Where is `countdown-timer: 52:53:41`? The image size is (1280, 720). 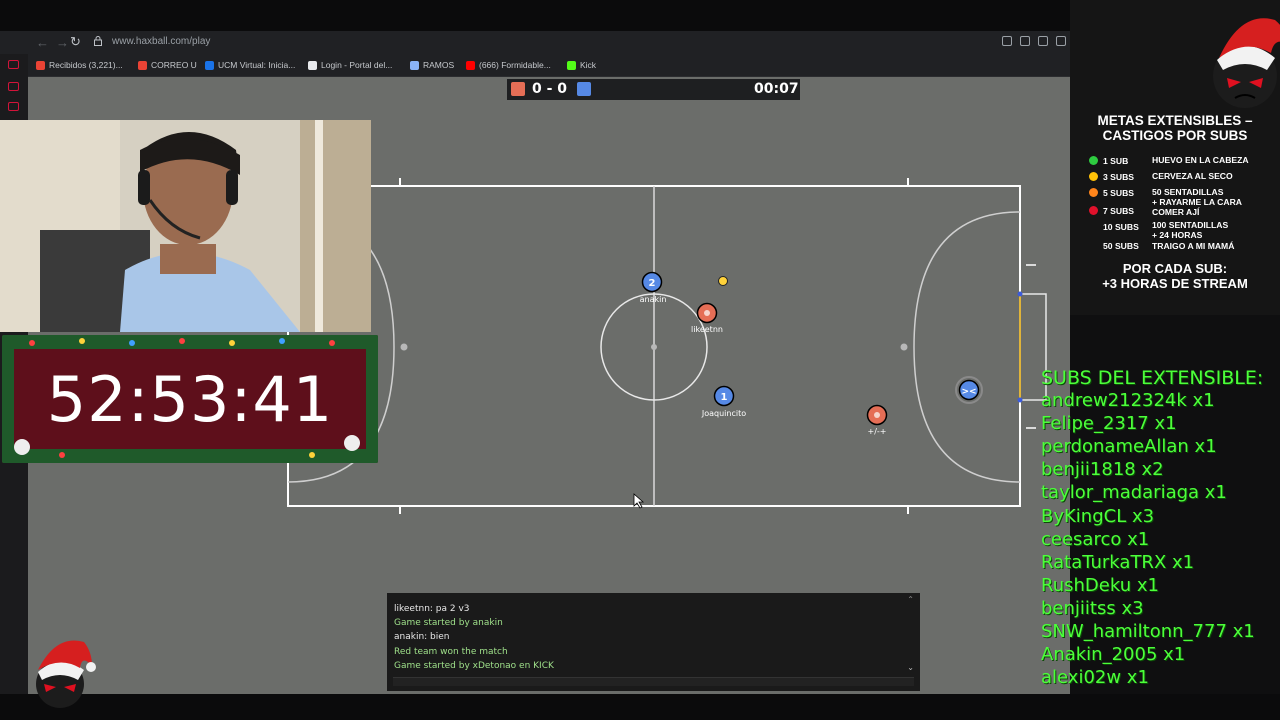 countdown-timer: 52:53:41 is located at coordinates (190, 399).